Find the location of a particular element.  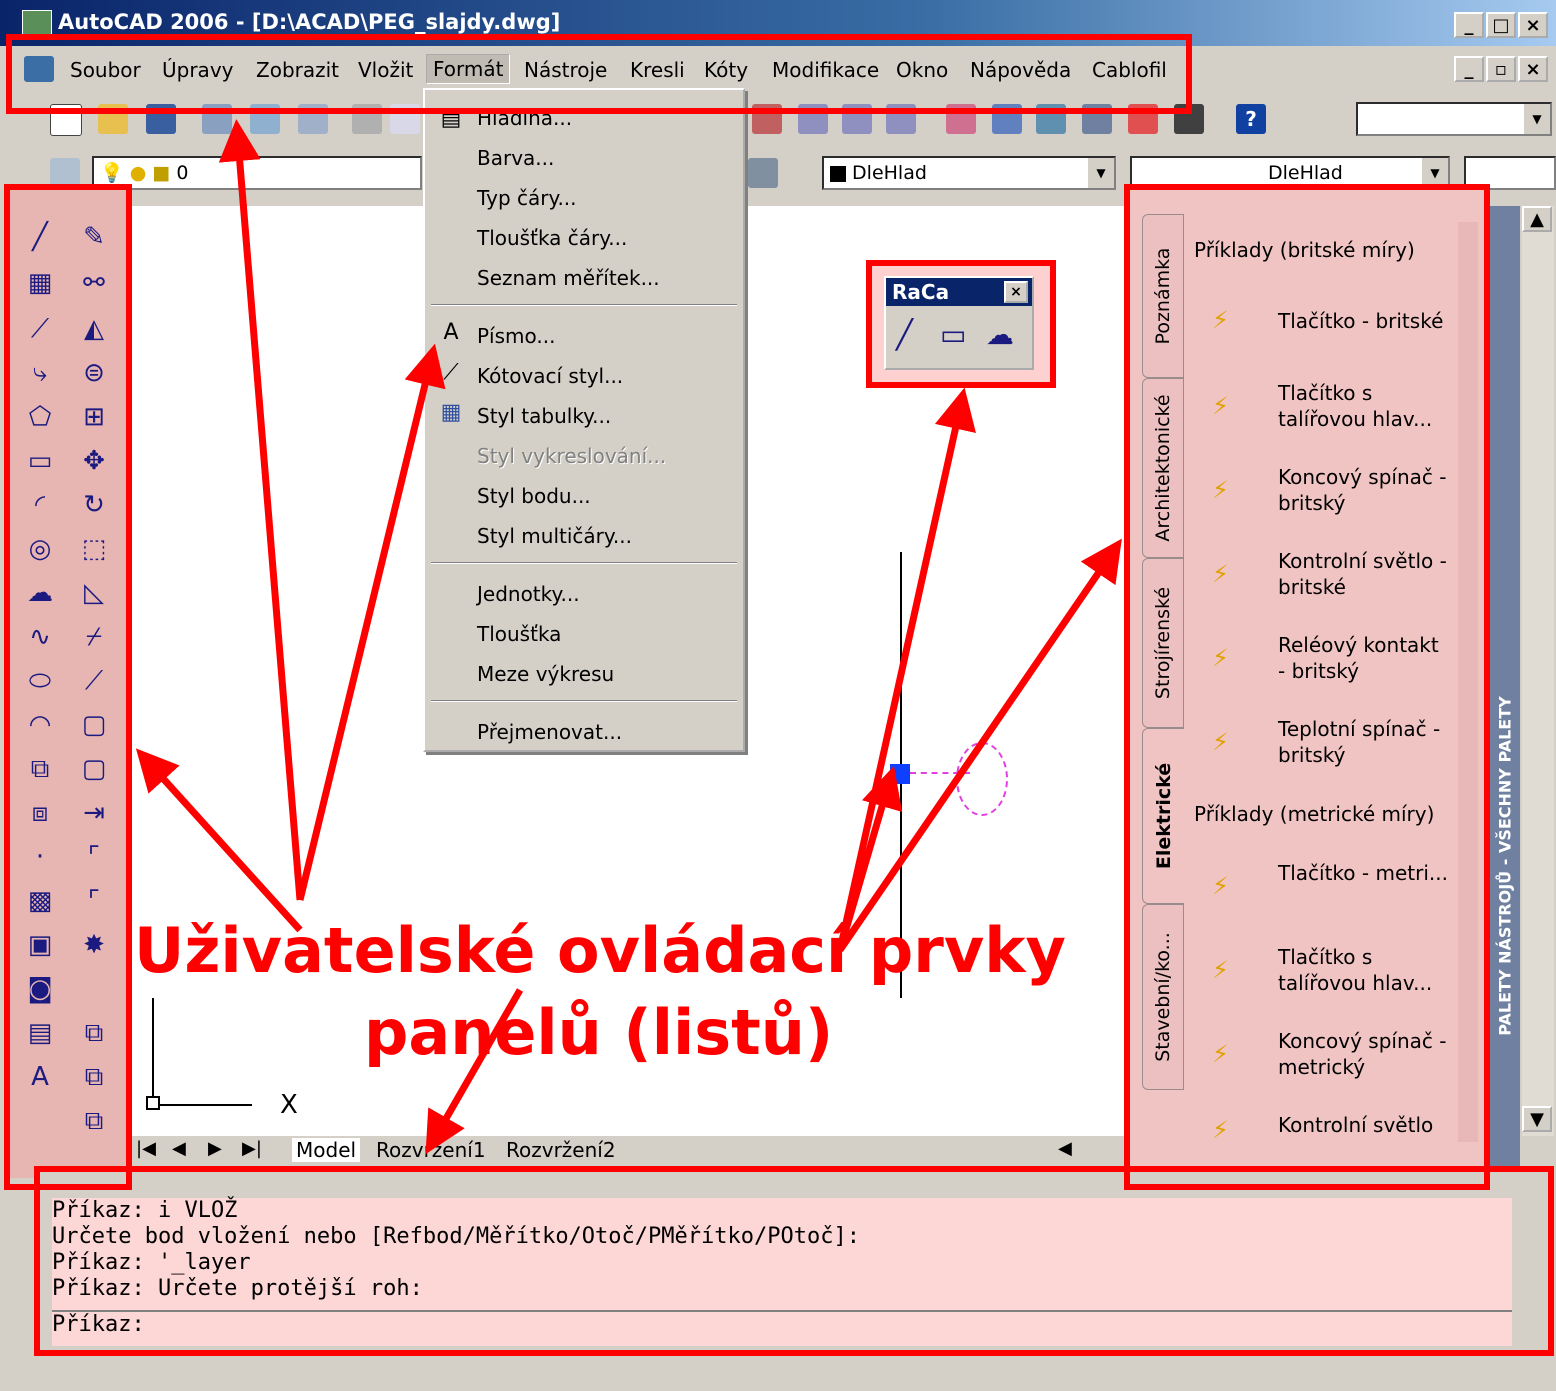

arrow-to-left-toolbars is located at coordinates (219, 840).